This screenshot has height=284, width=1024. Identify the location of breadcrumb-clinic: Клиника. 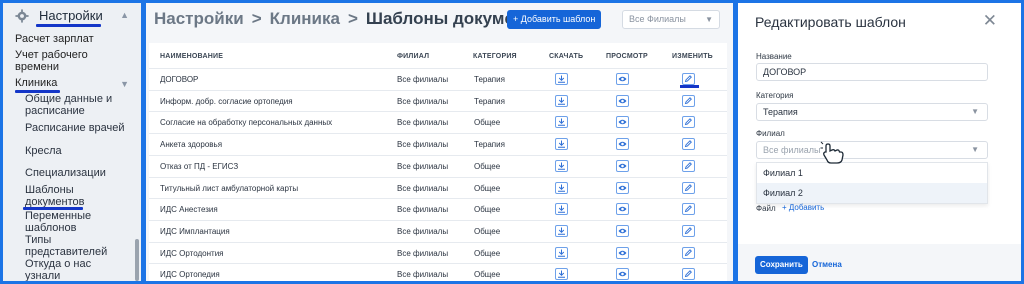
(305, 18).